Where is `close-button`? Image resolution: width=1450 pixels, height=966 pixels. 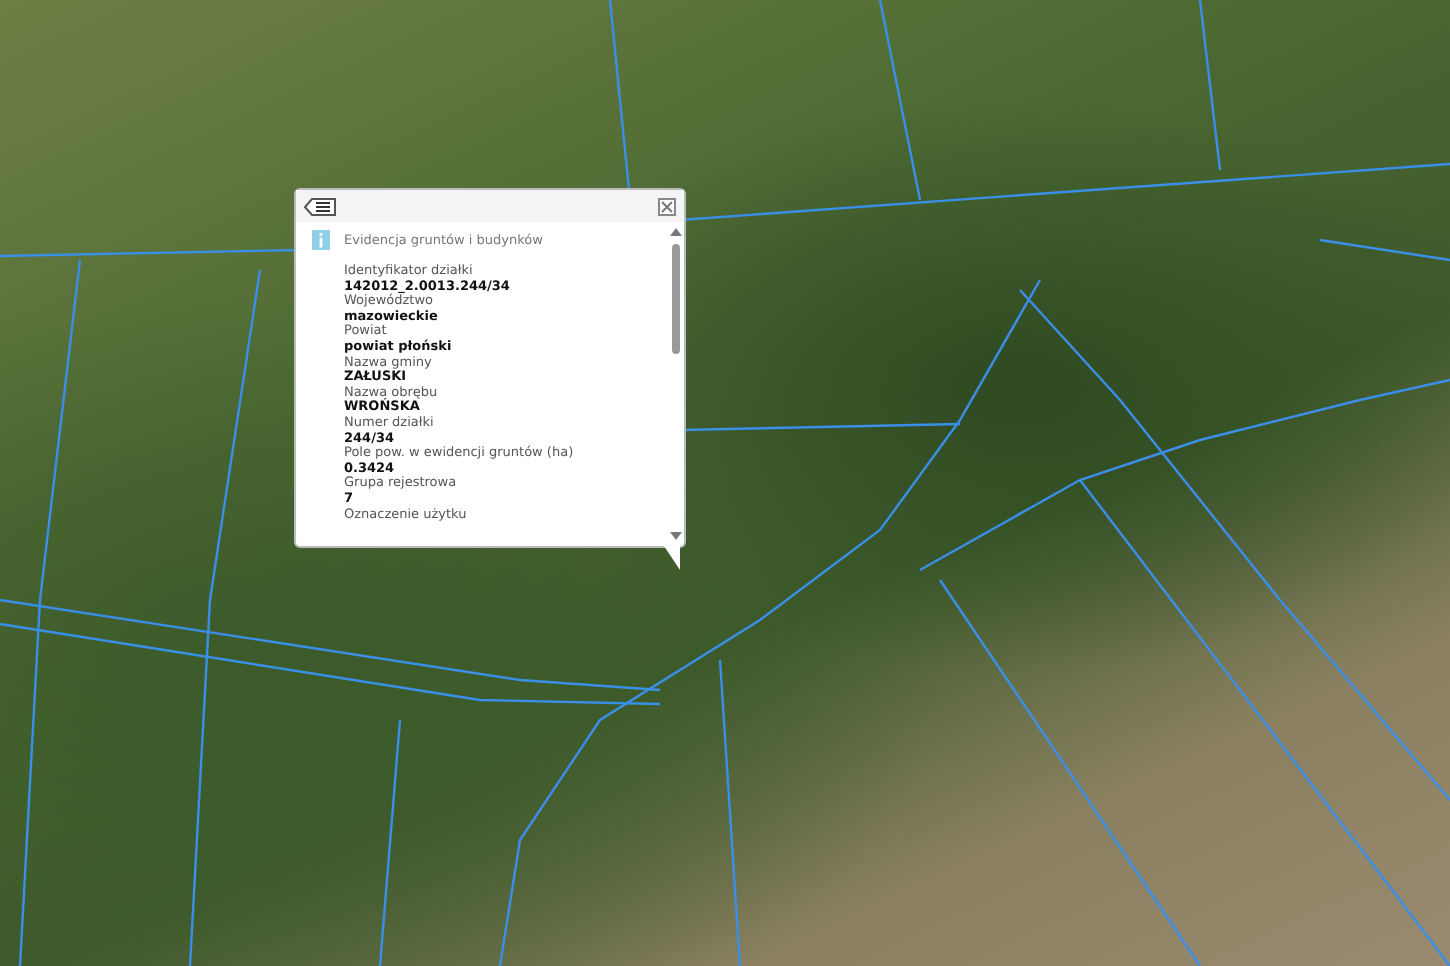 close-button is located at coordinates (667, 206).